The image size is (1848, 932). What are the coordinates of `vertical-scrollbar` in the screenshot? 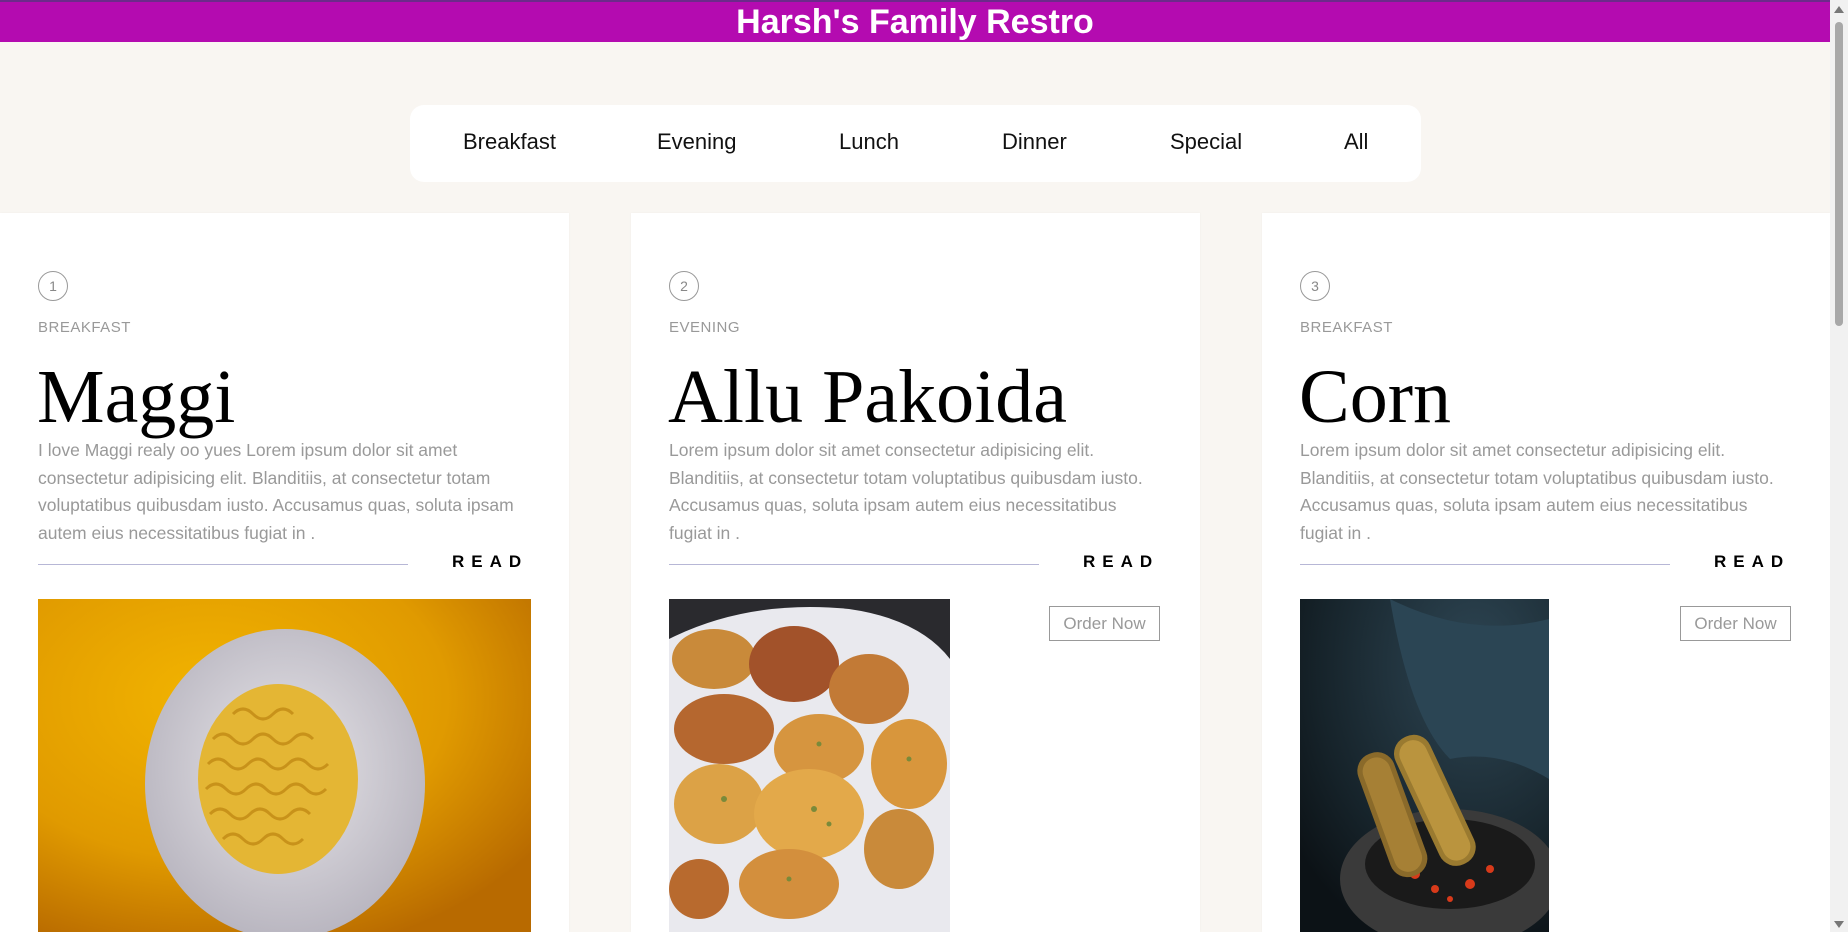 It's located at (1839, 466).